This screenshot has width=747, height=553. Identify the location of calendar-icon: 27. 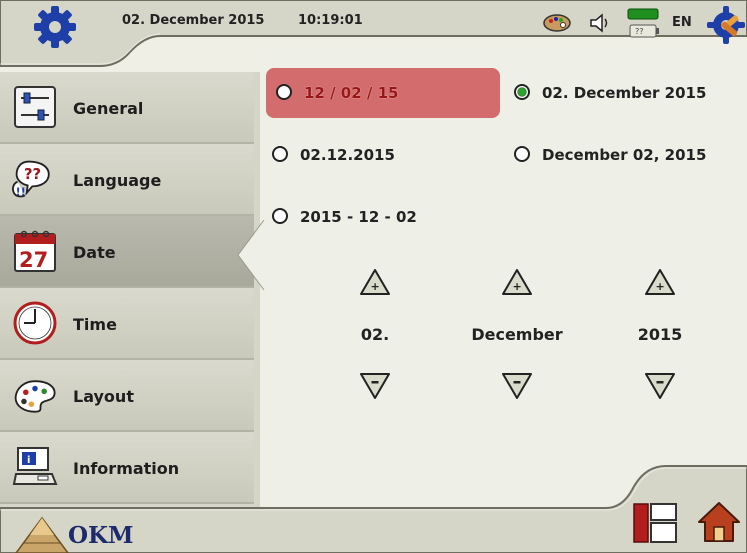
(35, 251).